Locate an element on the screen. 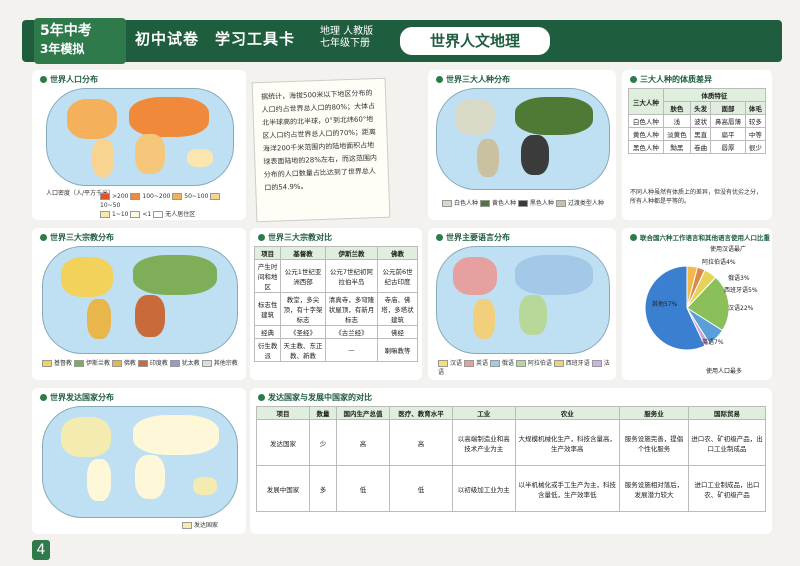 This screenshot has width=800, height=566. pie-label: 俄语3% is located at coordinates (739, 278).